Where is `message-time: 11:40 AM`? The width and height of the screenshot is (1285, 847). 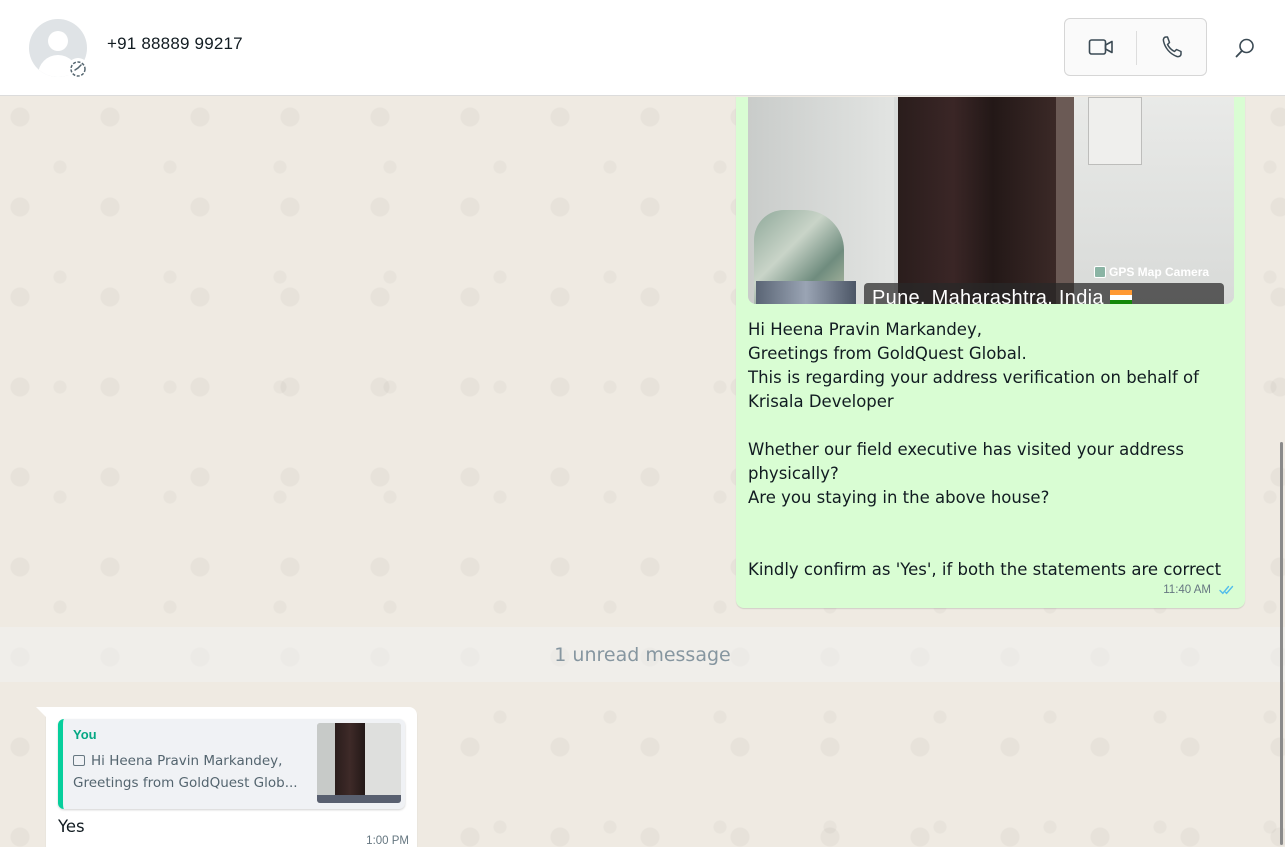 message-time: 11:40 AM is located at coordinates (1187, 590).